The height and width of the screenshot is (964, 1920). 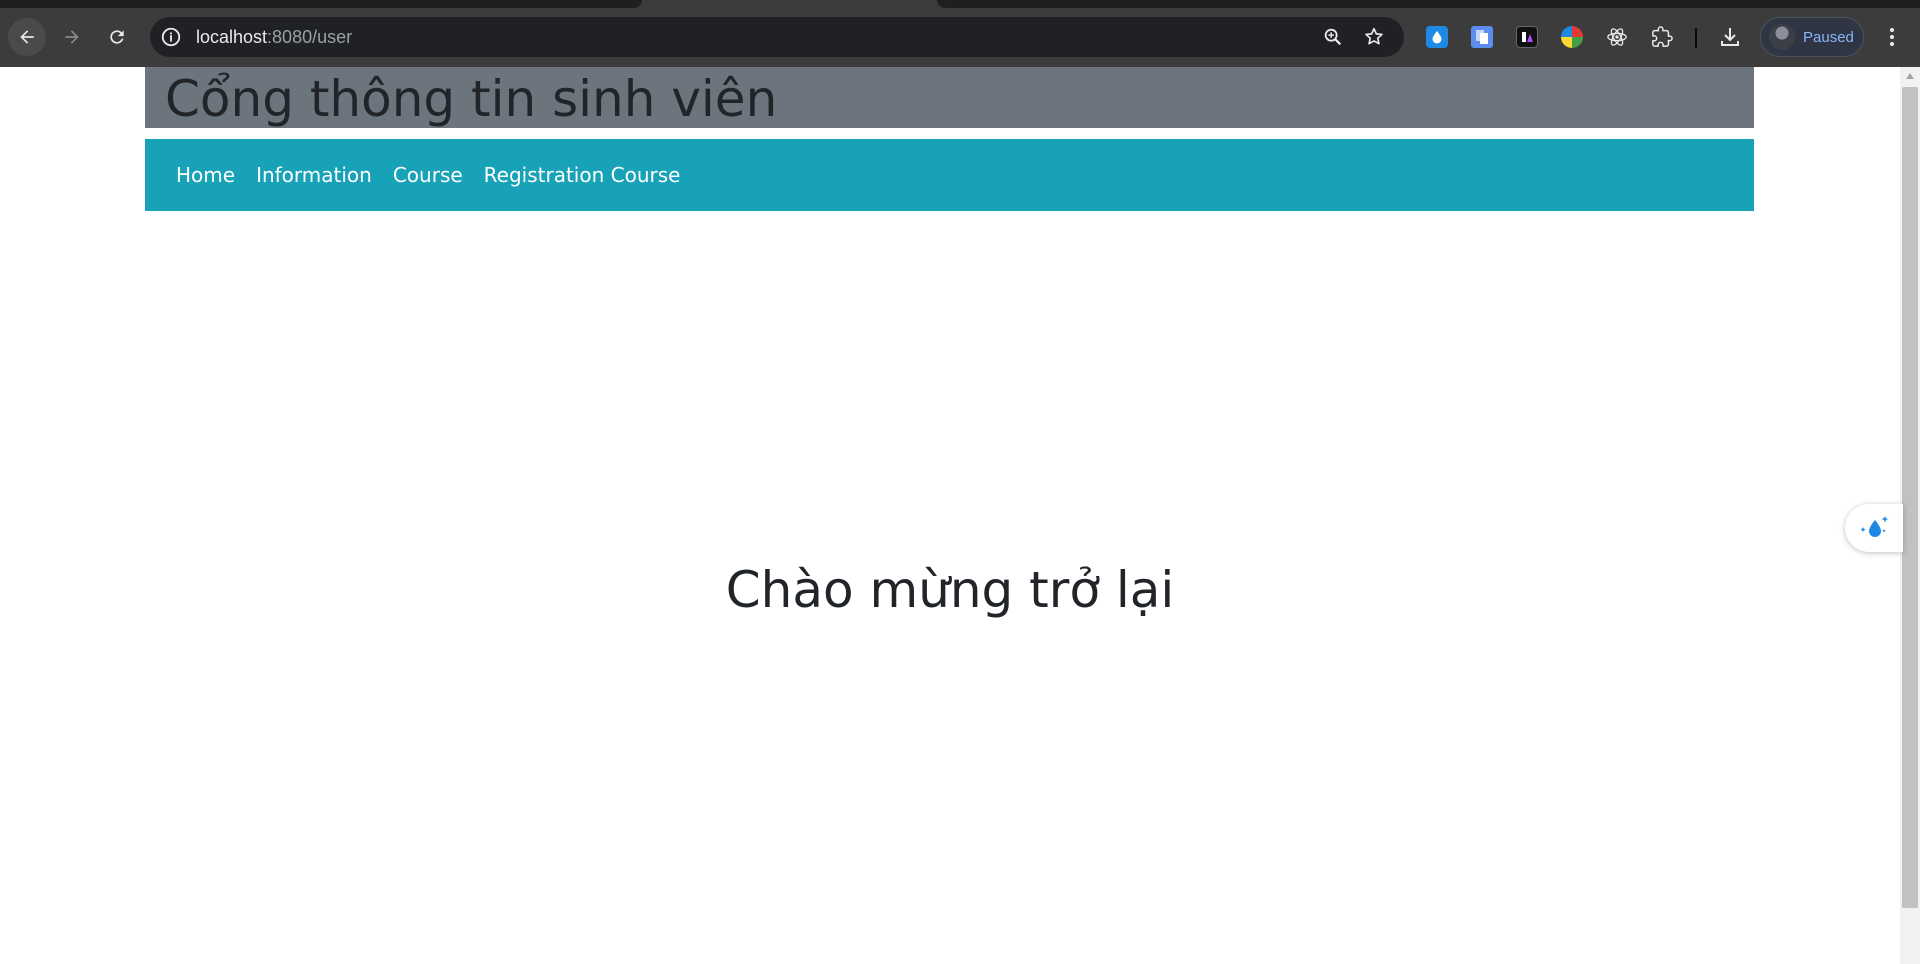 I want to click on reload-button, so click(x=117, y=37).